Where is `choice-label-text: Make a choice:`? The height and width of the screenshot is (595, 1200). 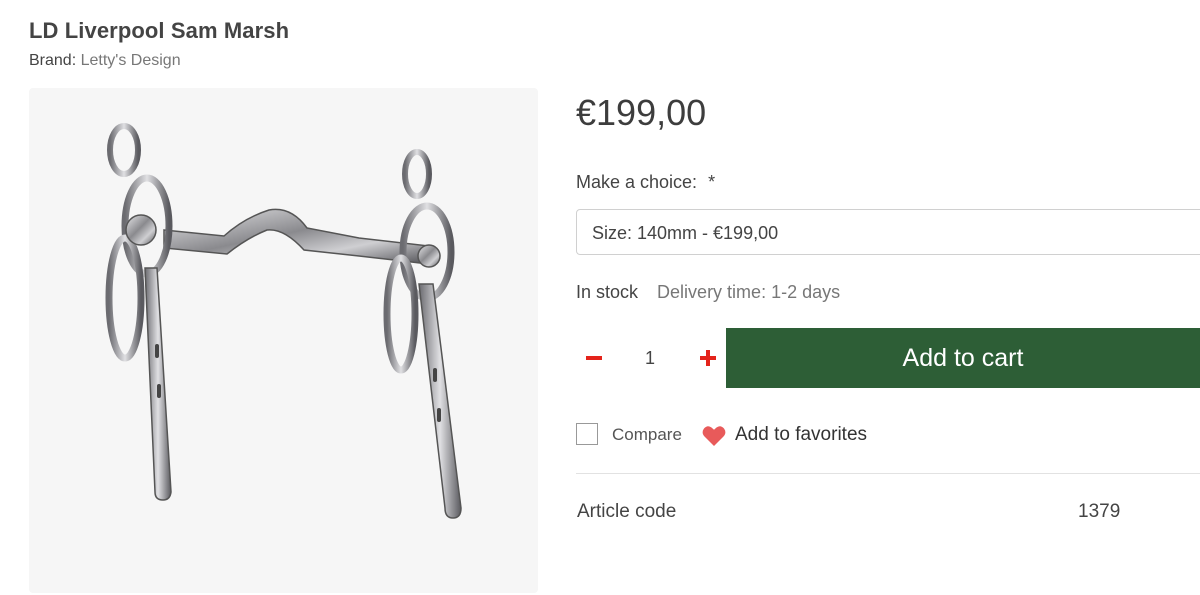 choice-label-text: Make a choice: is located at coordinates (637, 182).